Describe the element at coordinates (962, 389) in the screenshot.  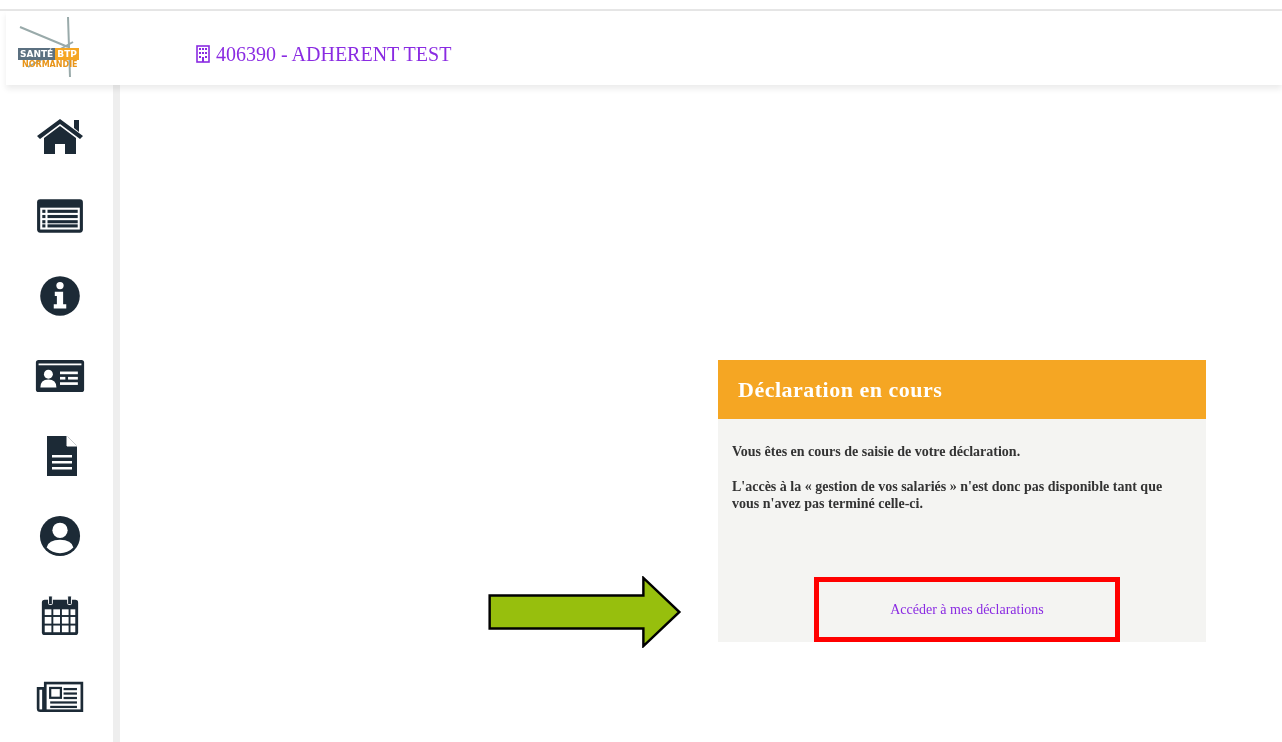
I see `card-title: Déclaration en cours` at that location.